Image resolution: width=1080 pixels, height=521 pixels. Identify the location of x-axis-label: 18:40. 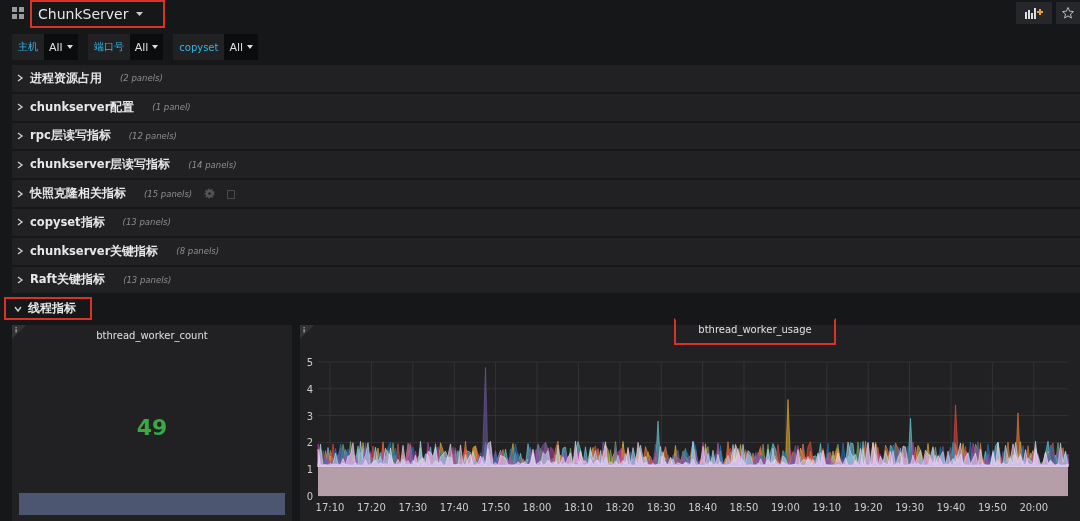
(702, 508).